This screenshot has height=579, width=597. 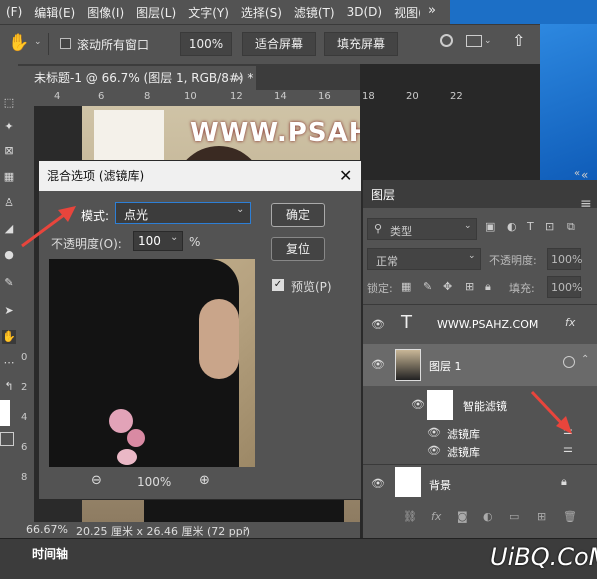 What do you see at coordinates (570, 516) in the screenshot?
I see `trash-icon: 🗑︎` at bounding box center [570, 516].